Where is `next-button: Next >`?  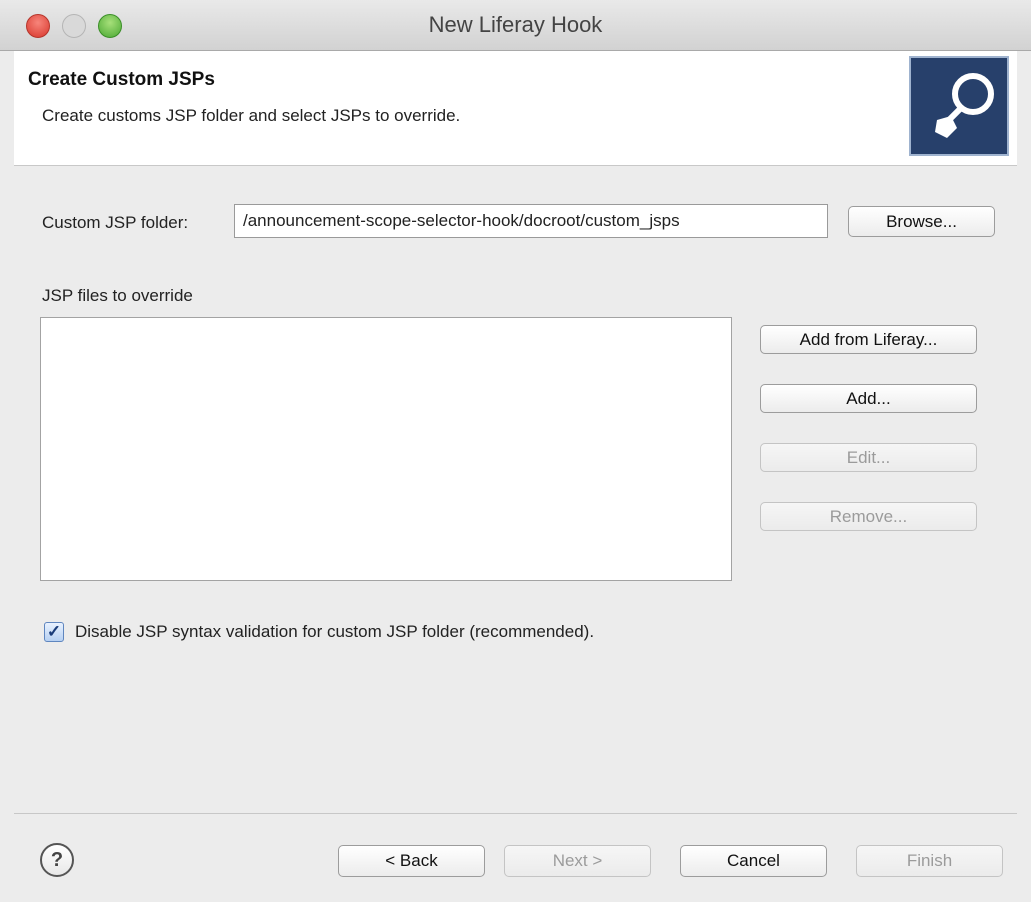 next-button: Next > is located at coordinates (577, 861).